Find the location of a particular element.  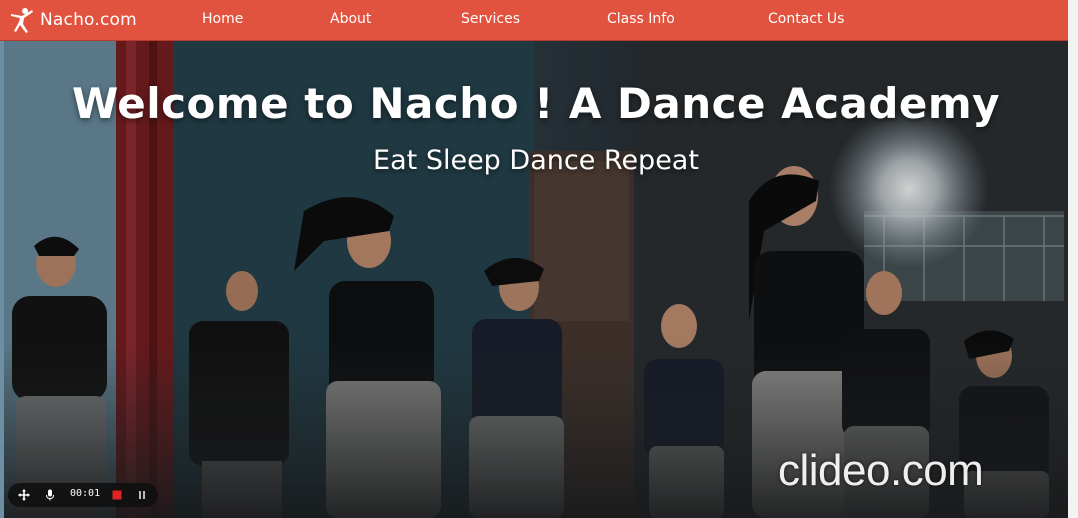

nav-home: Home is located at coordinates (222, 19).